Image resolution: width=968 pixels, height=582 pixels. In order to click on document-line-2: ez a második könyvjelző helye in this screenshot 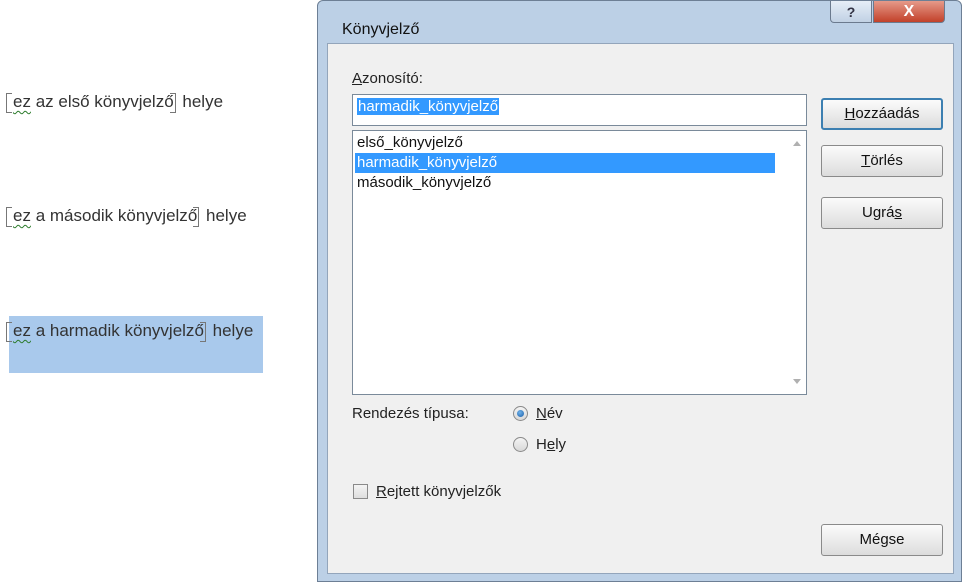, I will do `click(126, 216)`.